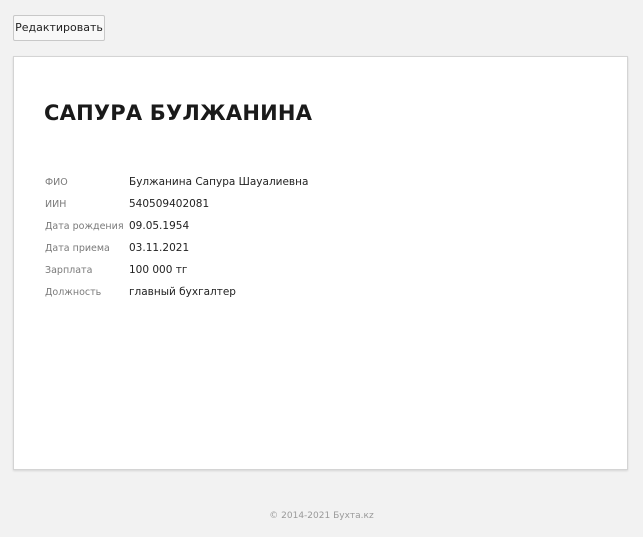  I want to click on field-row-birth-date: Дата рождения 09.05.1954, so click(176, 226).